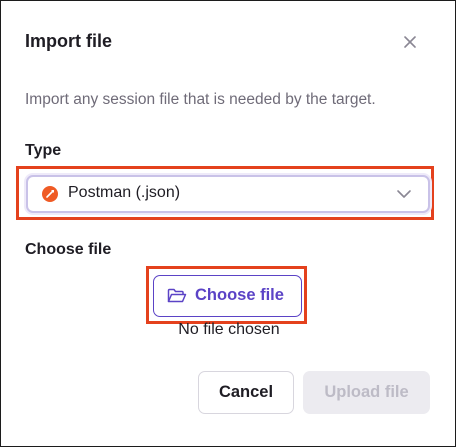  Describe the element at coordinates (239, 295) in the screenshot. I see `choose-file-button-label: Choose file` at that location.